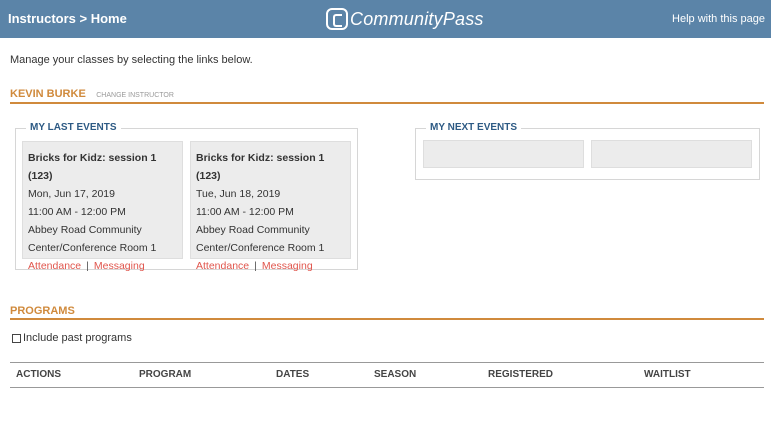 This screenshot has width=771, height=433. I want to click on last-events-title: MY LAST EVENTS, so click(73, 127).